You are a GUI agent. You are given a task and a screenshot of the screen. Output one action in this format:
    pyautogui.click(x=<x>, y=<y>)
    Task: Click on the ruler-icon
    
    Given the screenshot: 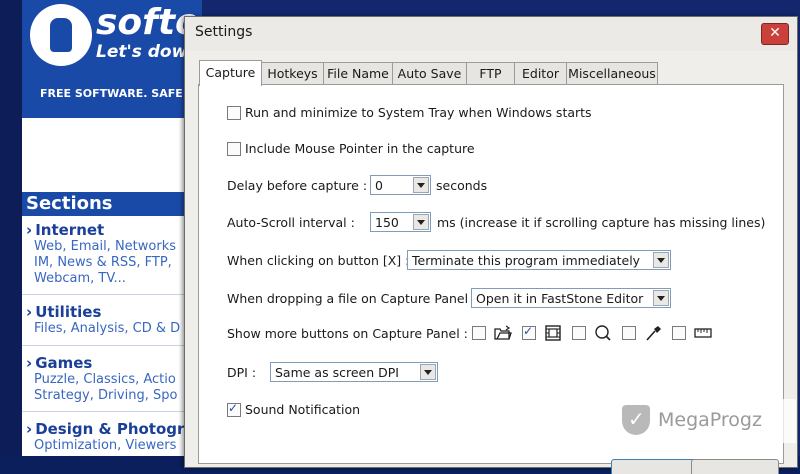 What is the action you would take?
    pyautogui.click(x=703, y=333)
    